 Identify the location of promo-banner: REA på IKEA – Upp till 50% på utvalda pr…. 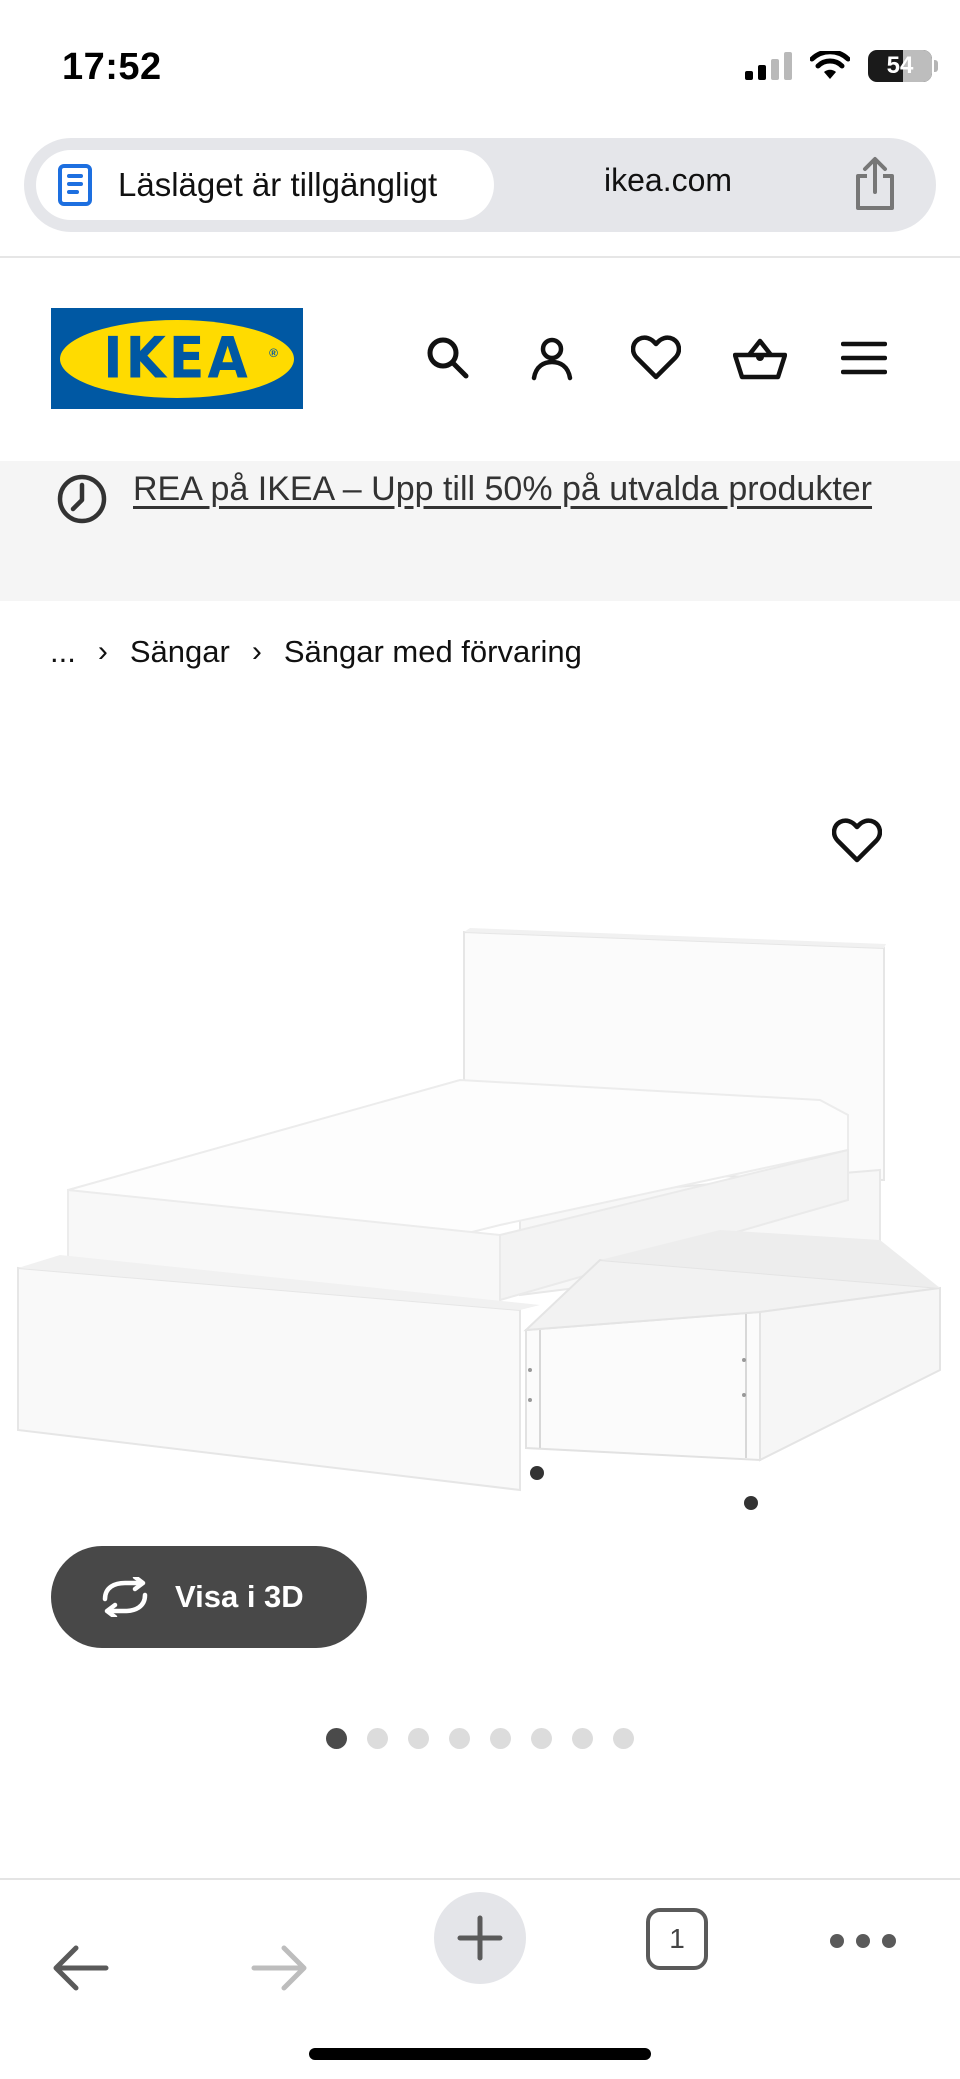
(480, 531).